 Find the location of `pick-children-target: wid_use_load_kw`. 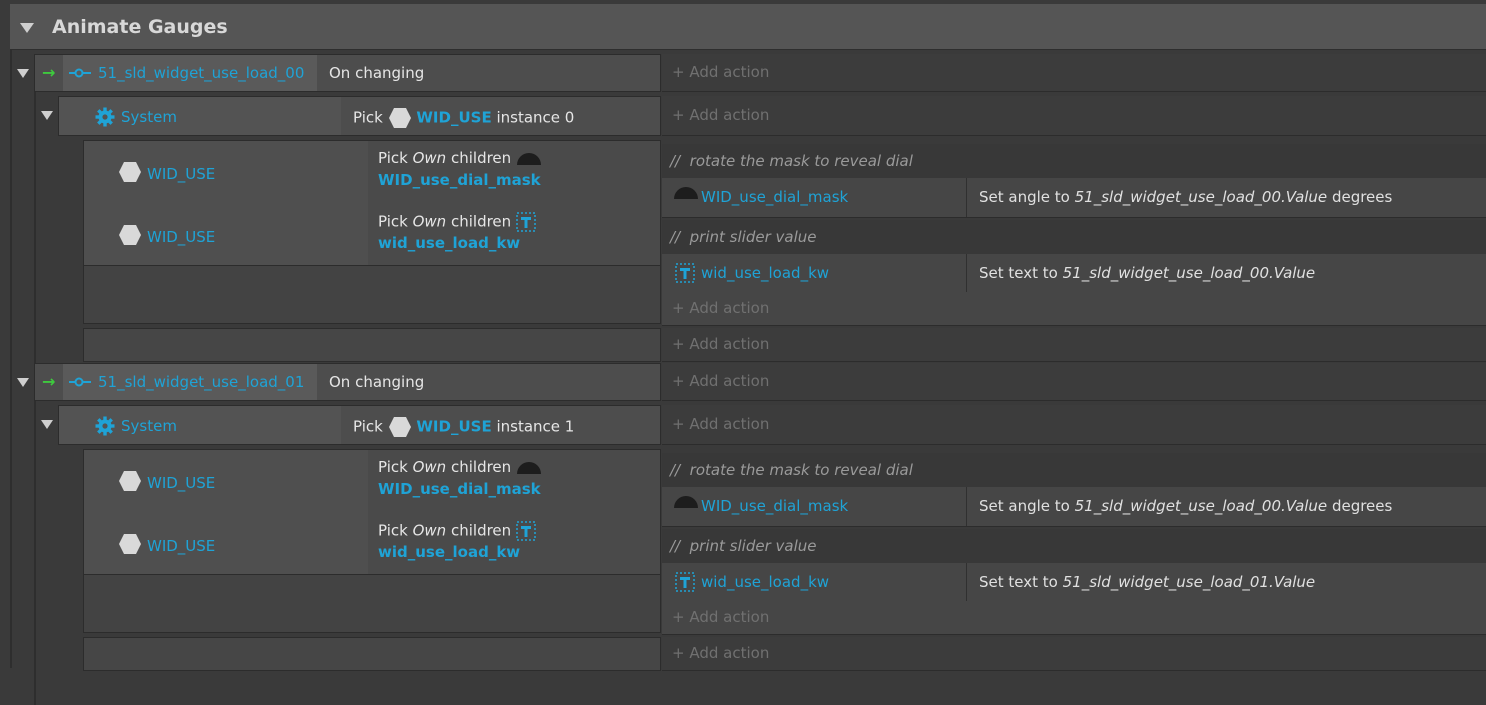

pick-children-target: wid_use_load_kw is located at coordinates (449, 552).